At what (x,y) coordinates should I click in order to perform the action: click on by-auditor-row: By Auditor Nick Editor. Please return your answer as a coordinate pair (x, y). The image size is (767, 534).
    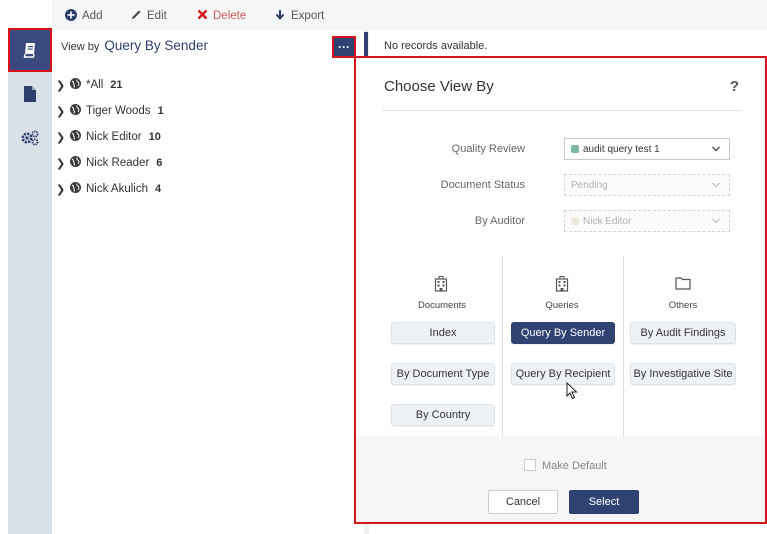
    Looking at the image, I should click on (561, 222).